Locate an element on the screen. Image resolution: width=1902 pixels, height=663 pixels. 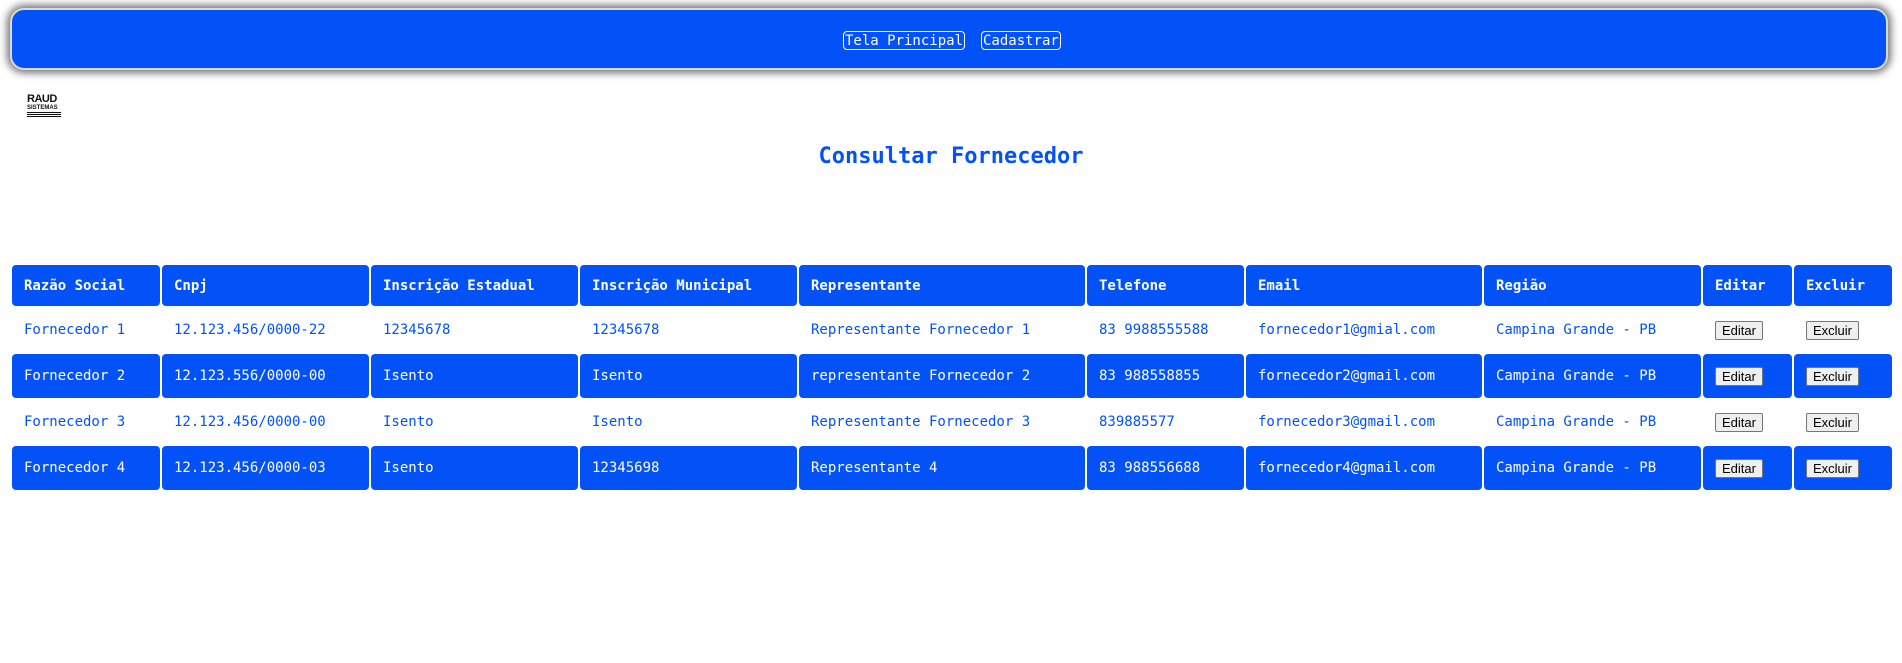
cell-representante: Representante Fornecedor 1 is located at coordinates (942, 330).